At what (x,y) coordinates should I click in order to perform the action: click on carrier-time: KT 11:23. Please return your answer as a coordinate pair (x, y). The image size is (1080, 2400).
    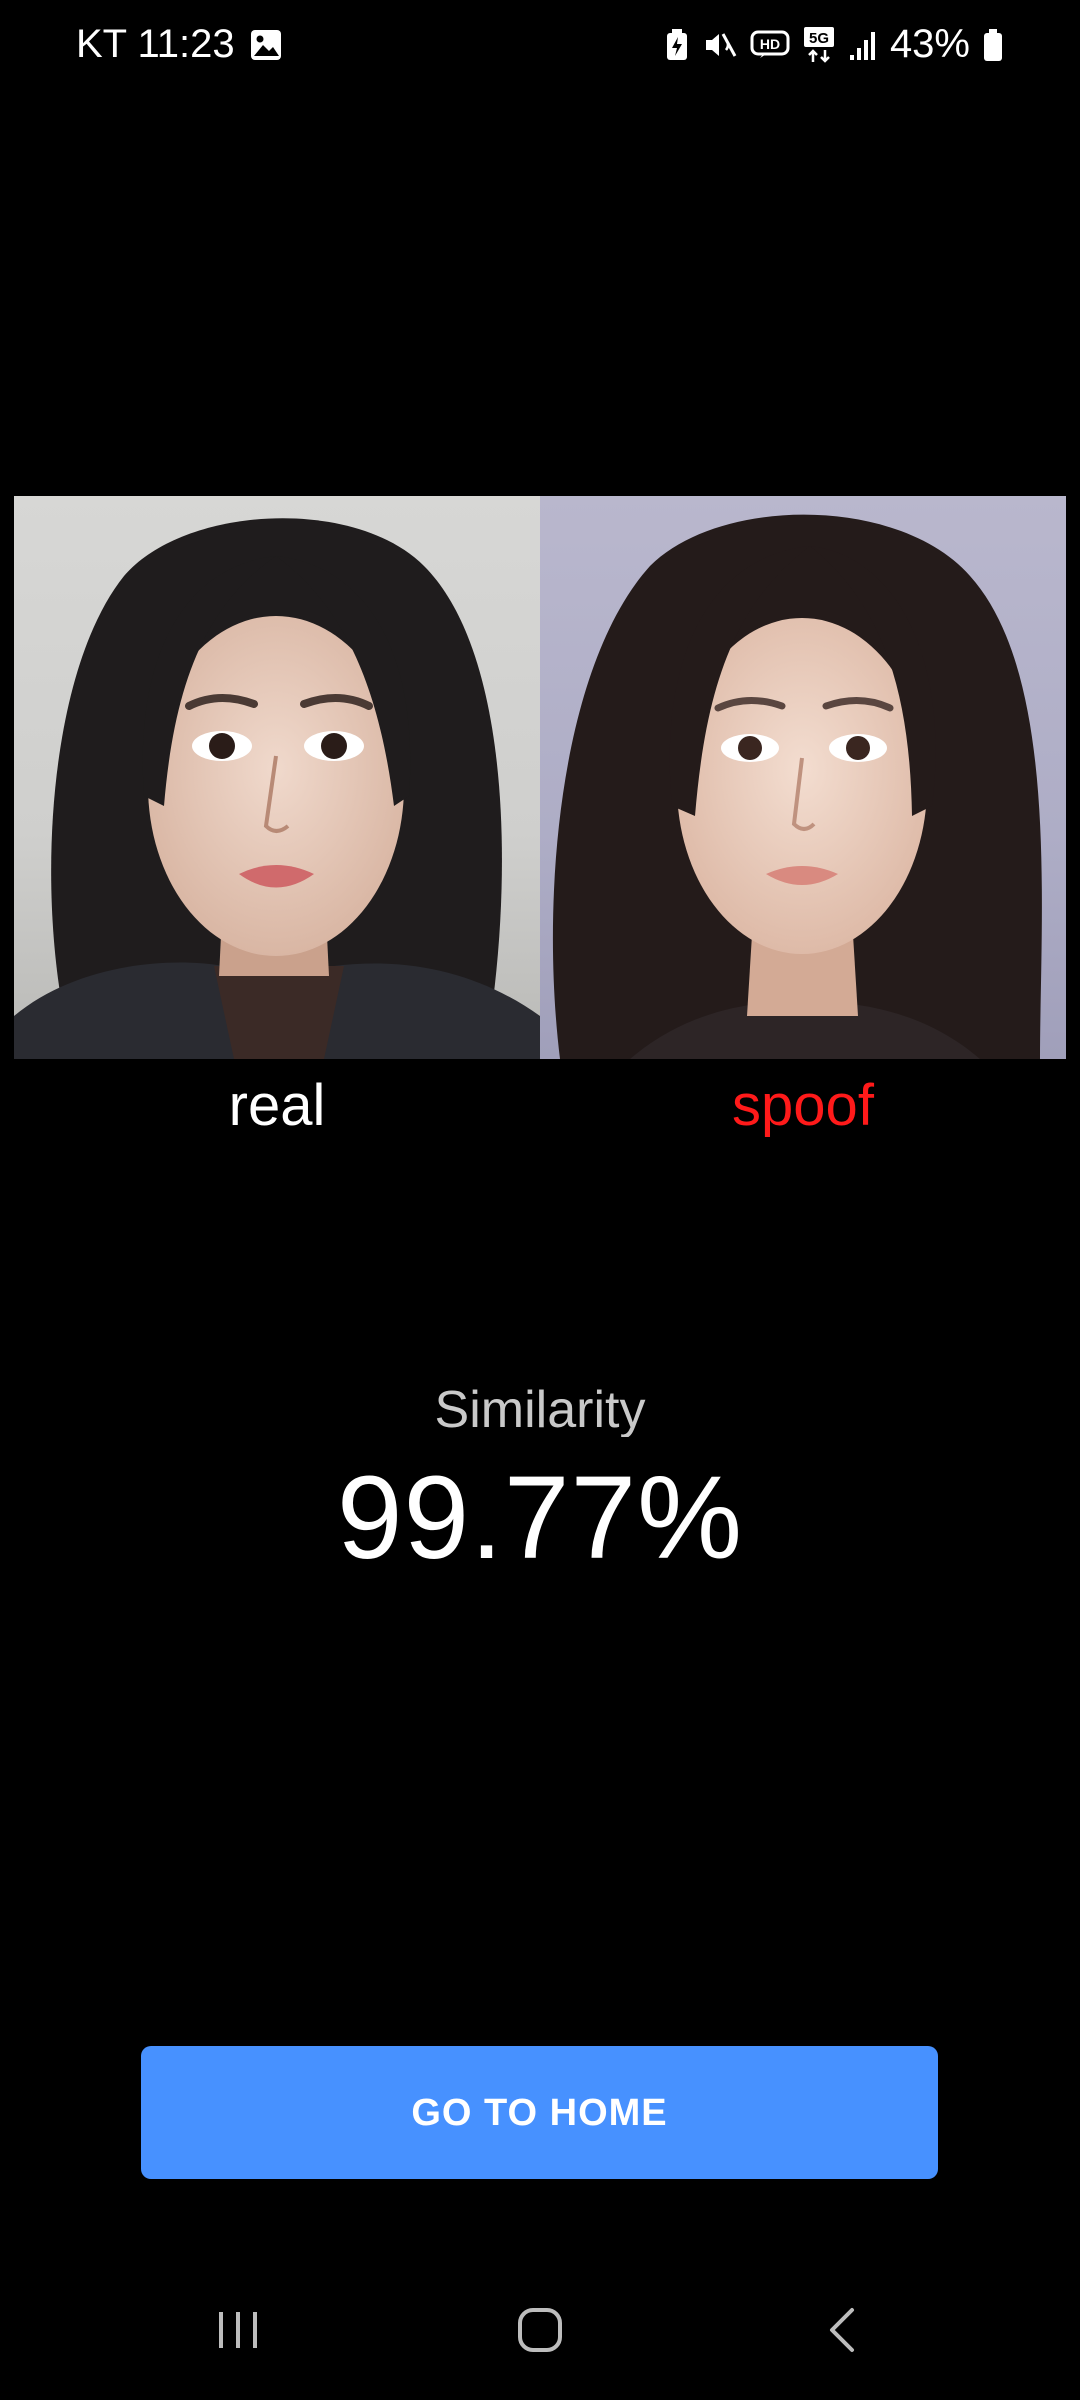
    Looking at the image, I should click on (155, 44).